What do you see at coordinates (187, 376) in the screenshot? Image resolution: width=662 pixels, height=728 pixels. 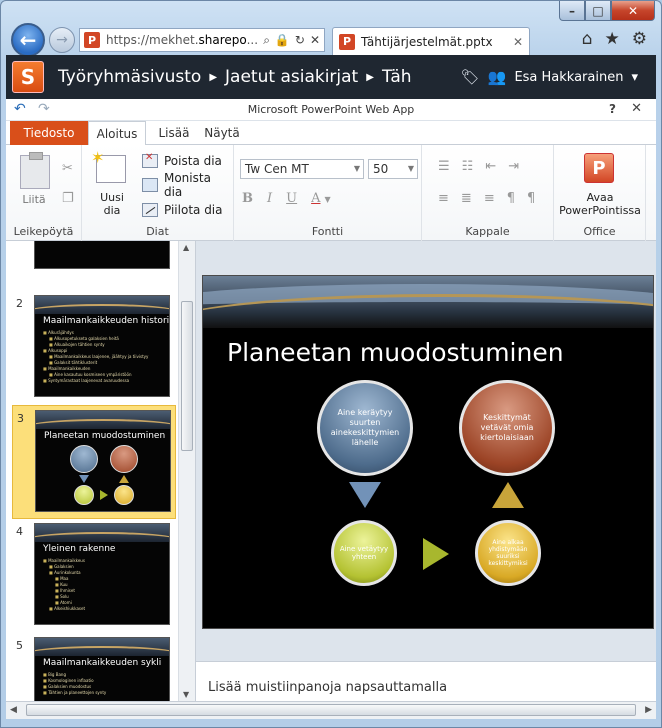 I see `scrollbar-thumb` at bounding box center [187, 376].